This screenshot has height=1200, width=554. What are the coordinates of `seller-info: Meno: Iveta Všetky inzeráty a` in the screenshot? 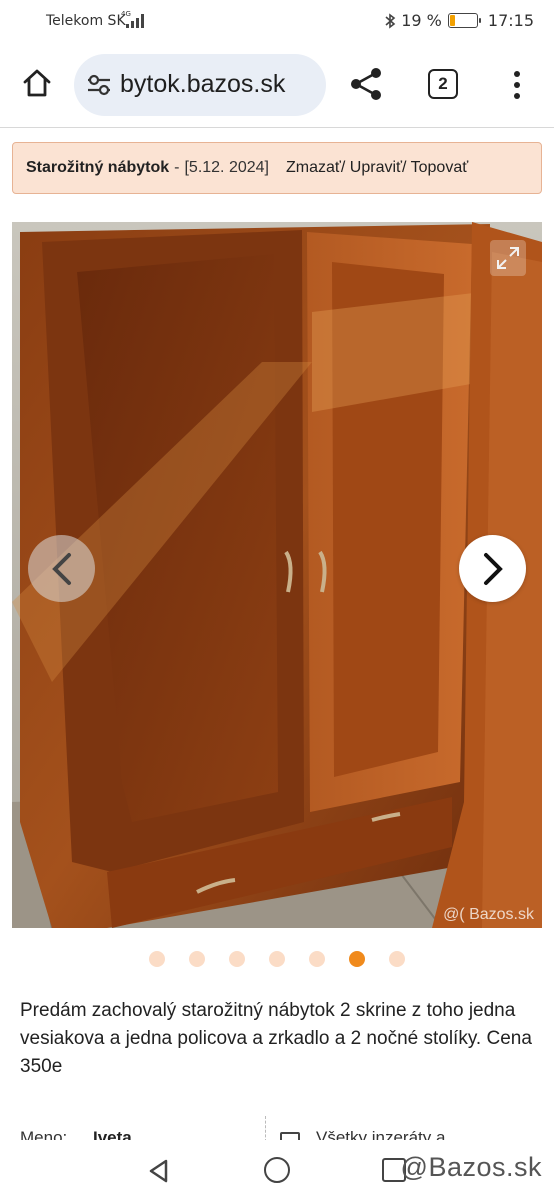 It's located at (277, 1126).